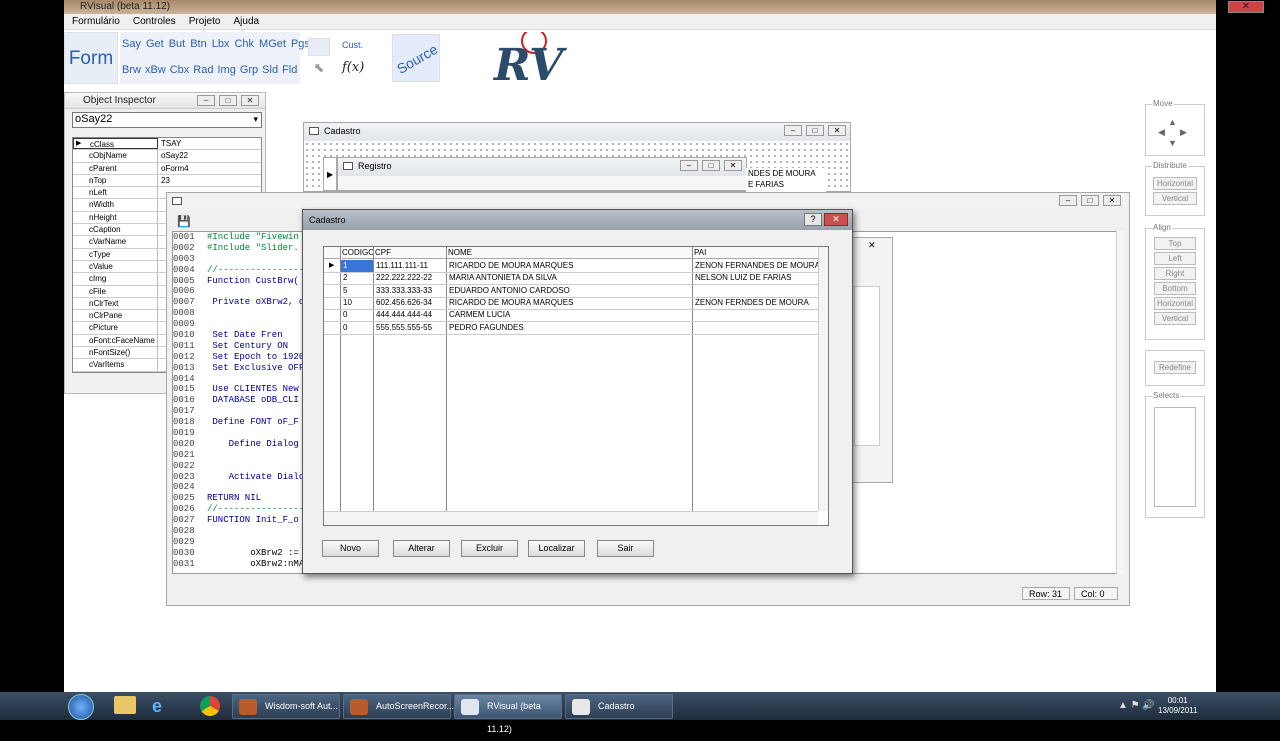 The image size is (1280, 741). Describe the element at coordinates (169, 143) in the screenshot. I see `property-value: TSAY` at that location.